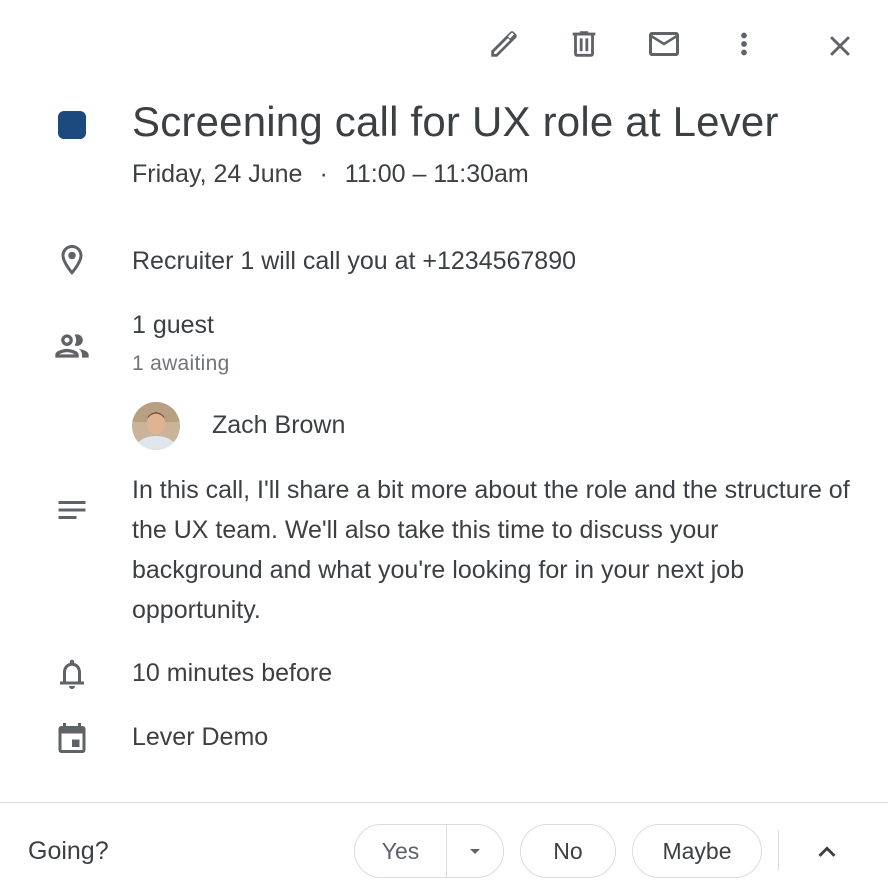 The width and height of the screenshot is (888, 896). I want to click on email-guests-button, so click(664, 44).